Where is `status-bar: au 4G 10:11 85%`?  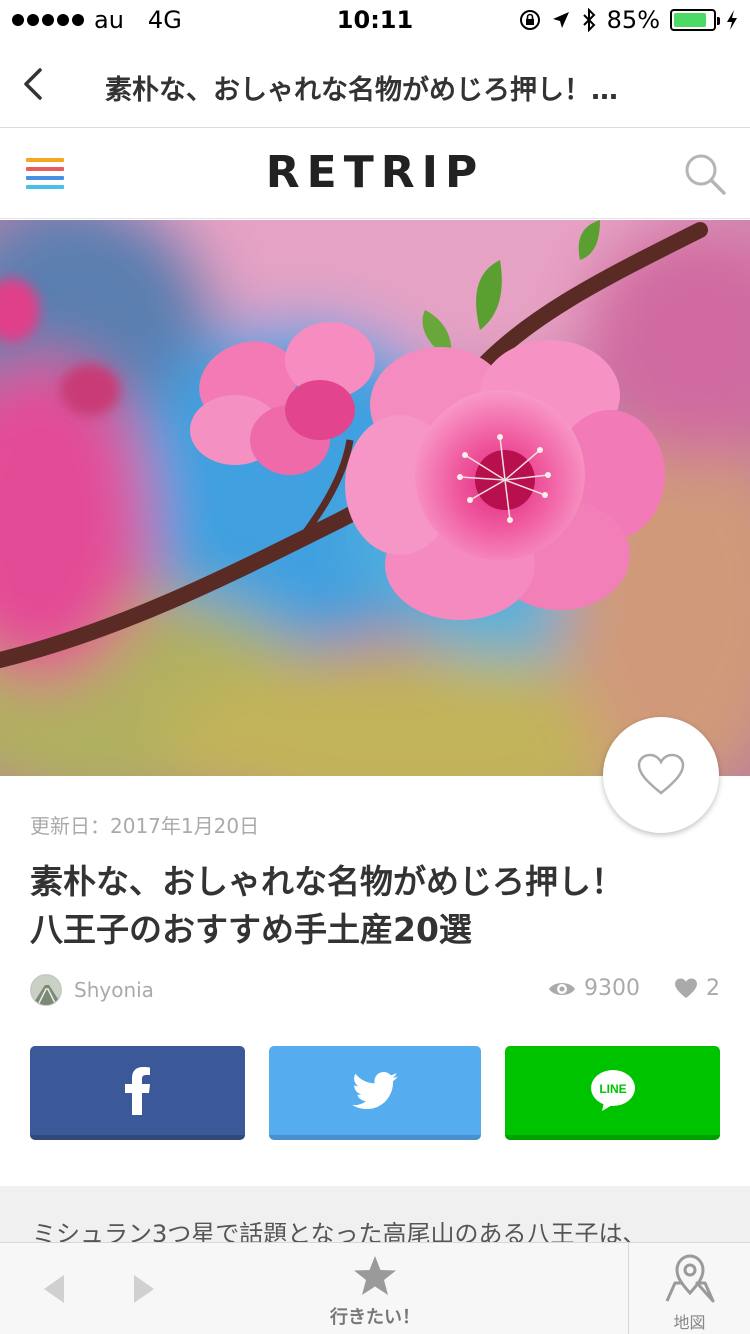
status-bar: au 4G 10:11 85% is located at coordinates (375, 20).